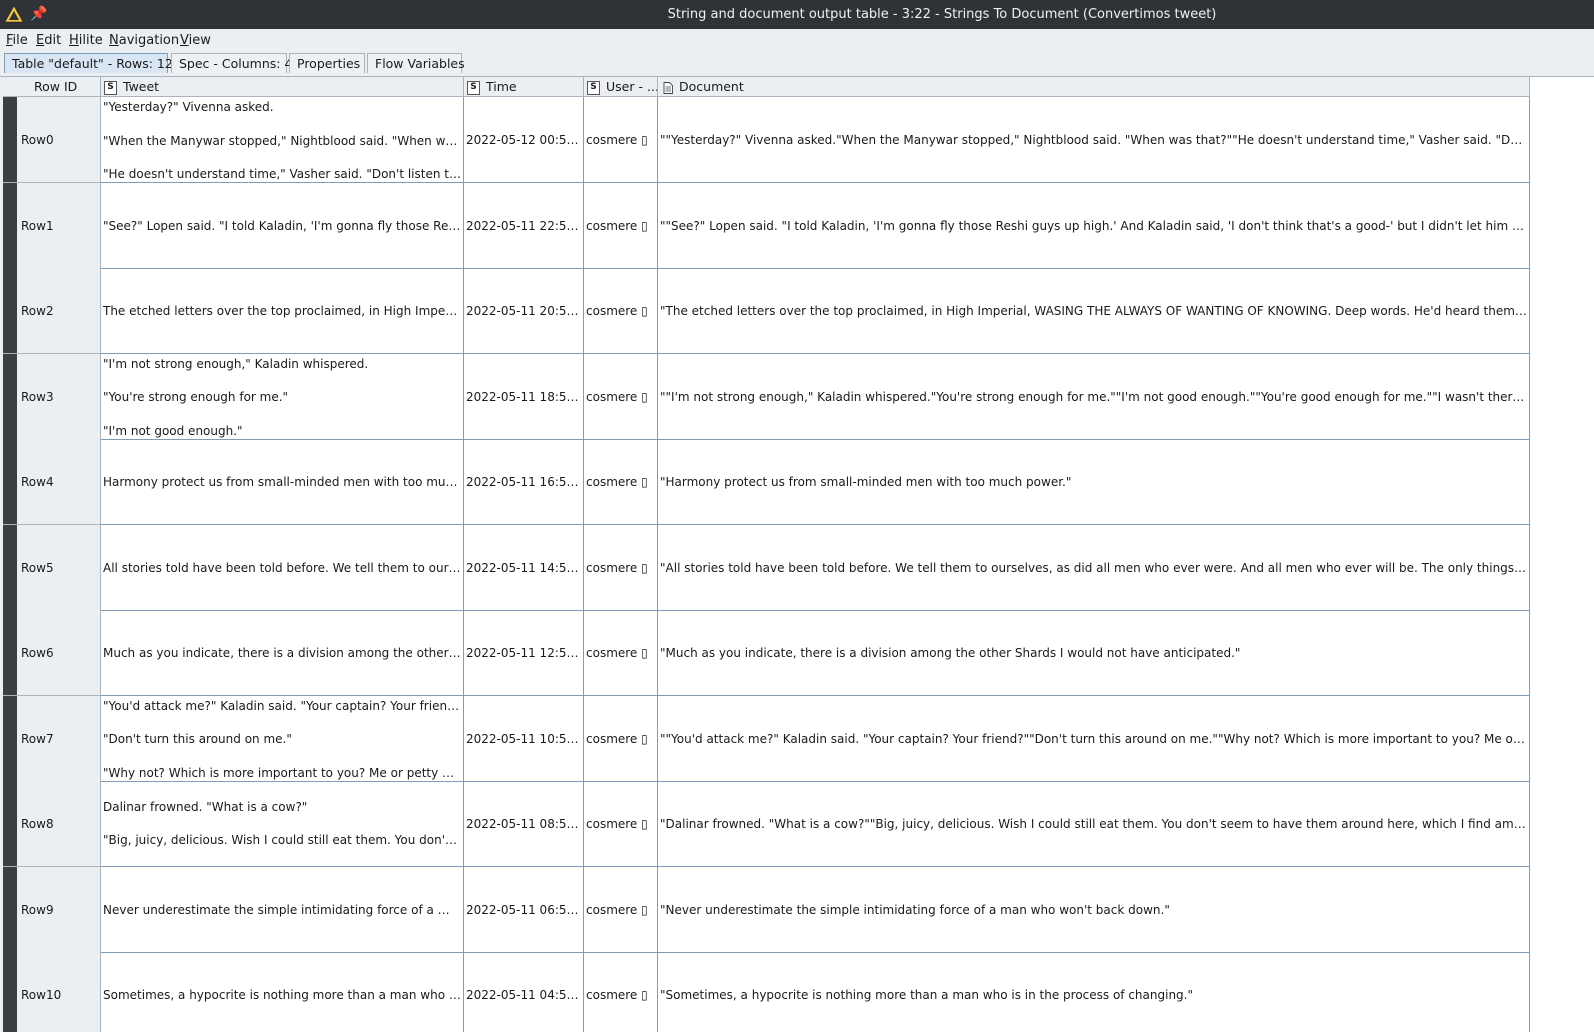  What do you see at coordinates (231, 63) in the screenshot?
I see `tab-spec: Spec - Columns: 4` at bounding box center [231, 63].